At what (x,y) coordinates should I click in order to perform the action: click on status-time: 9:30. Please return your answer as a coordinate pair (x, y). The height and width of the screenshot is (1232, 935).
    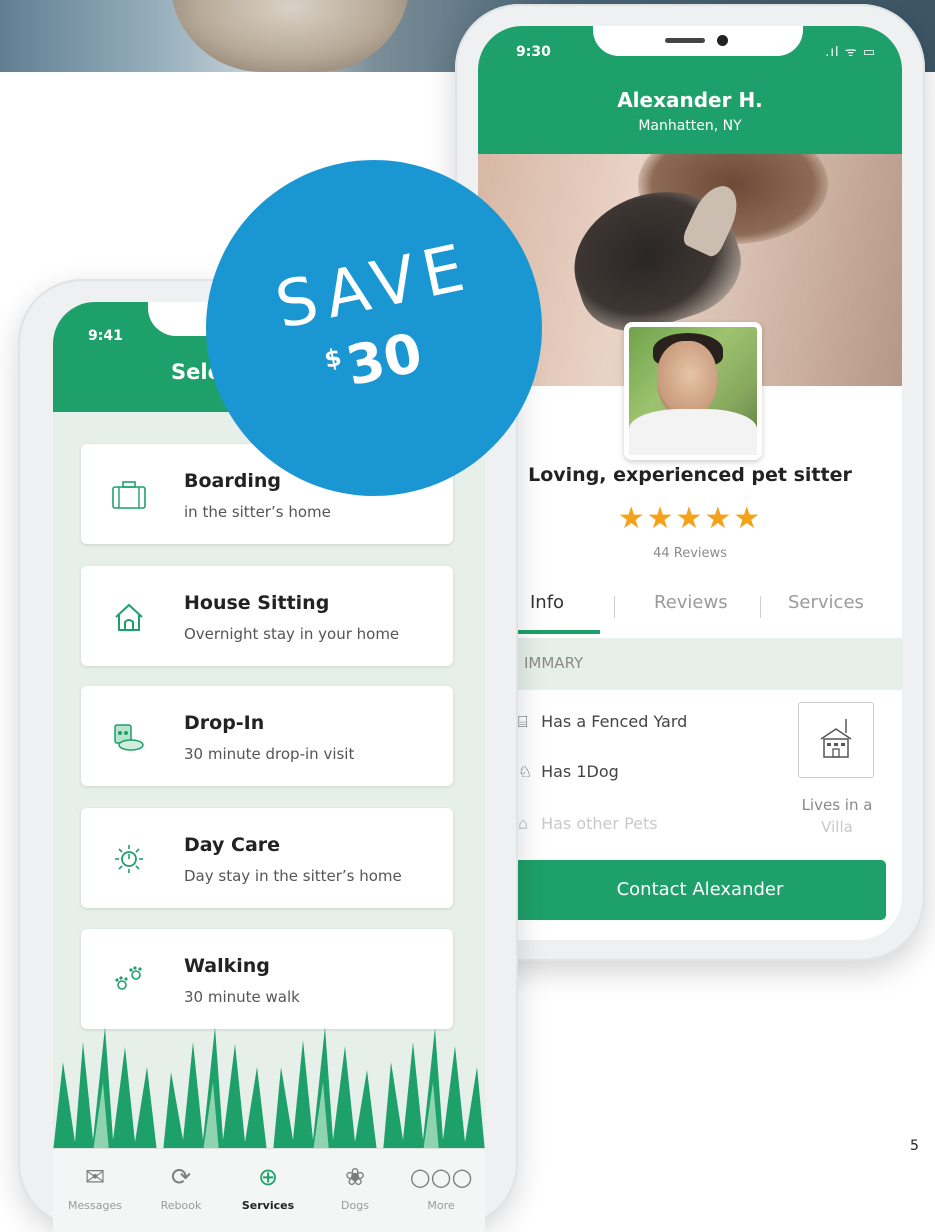
    Looking at the image, I should click on (533, 52).